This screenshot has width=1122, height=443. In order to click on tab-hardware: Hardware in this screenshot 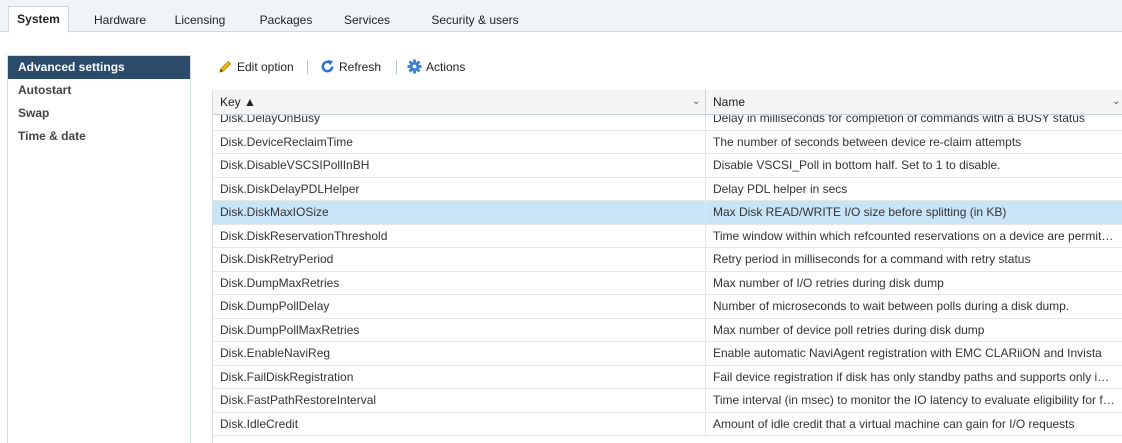, I will do `click(120, 20)`.